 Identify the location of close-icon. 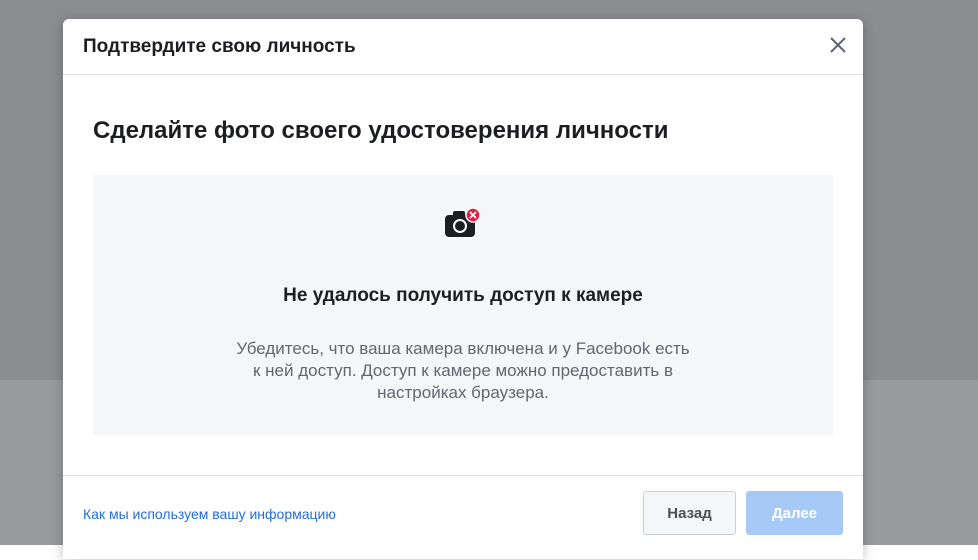
(838, 45).